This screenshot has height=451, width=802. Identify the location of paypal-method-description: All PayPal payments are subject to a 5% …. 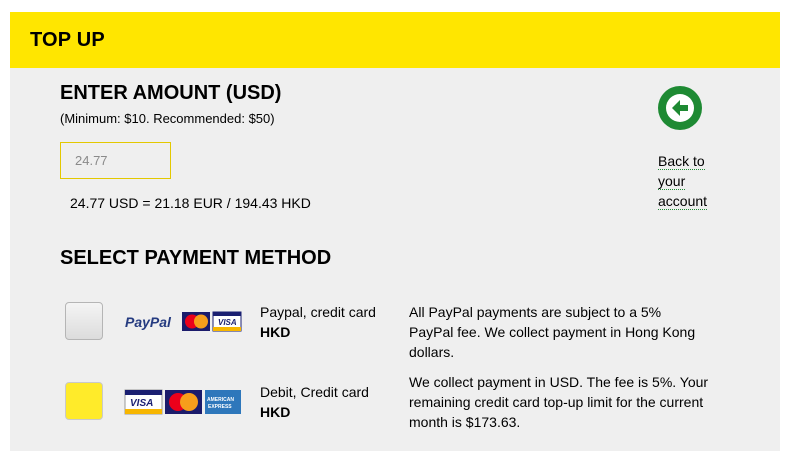
(552, 332).